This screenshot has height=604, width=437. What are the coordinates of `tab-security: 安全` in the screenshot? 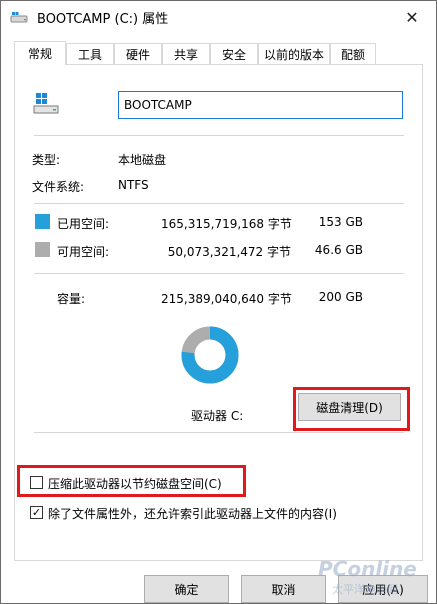 It's located at (234, 53).